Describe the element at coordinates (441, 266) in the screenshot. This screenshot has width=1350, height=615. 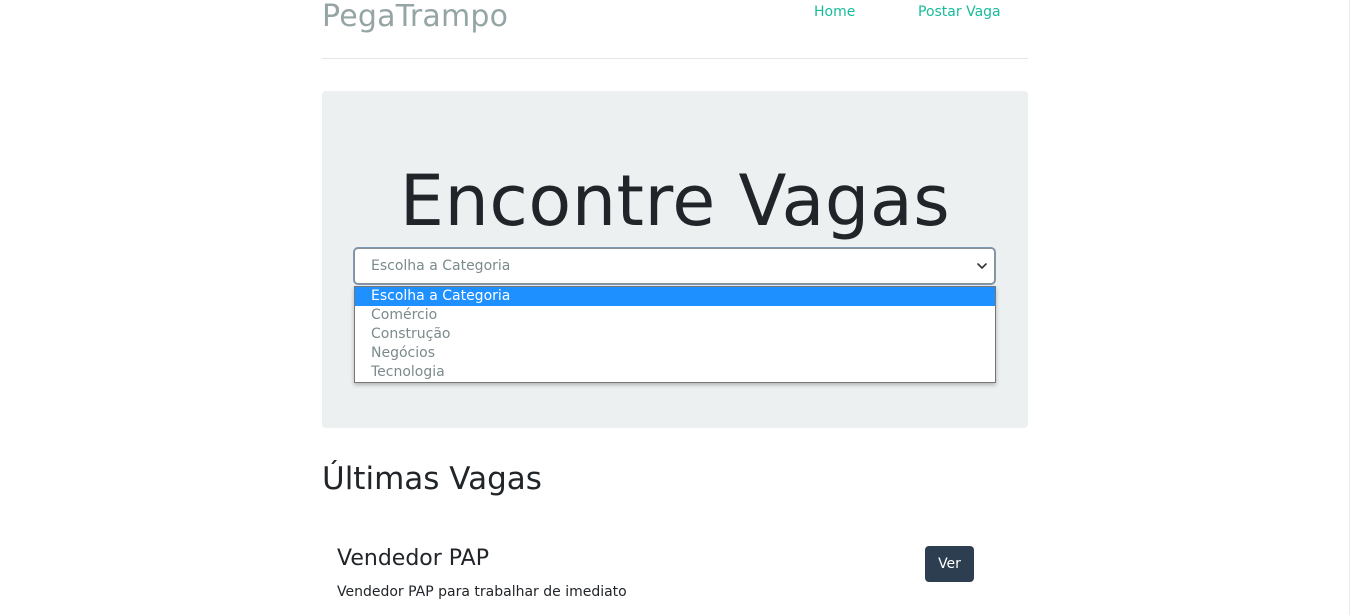
I see `category-select-value: Escolha a Categoria` at that location.